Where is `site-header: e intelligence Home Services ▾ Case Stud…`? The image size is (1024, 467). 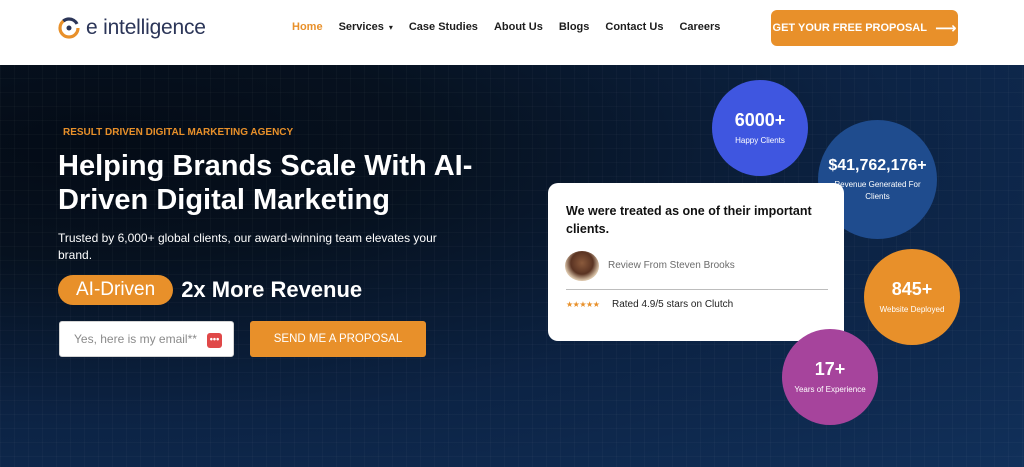 site-header: e intelligence Home Services ▾ Case Stud… is located at coordinates (512, 32).